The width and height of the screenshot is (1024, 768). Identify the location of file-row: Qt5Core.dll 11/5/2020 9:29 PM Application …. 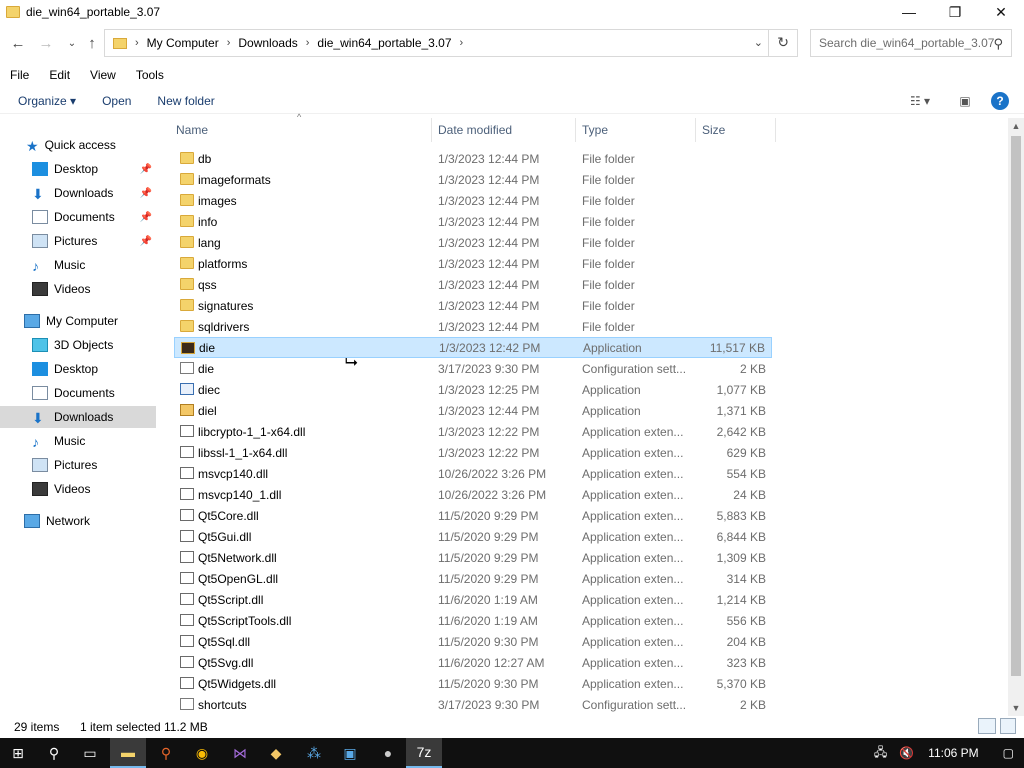
(473, 515).